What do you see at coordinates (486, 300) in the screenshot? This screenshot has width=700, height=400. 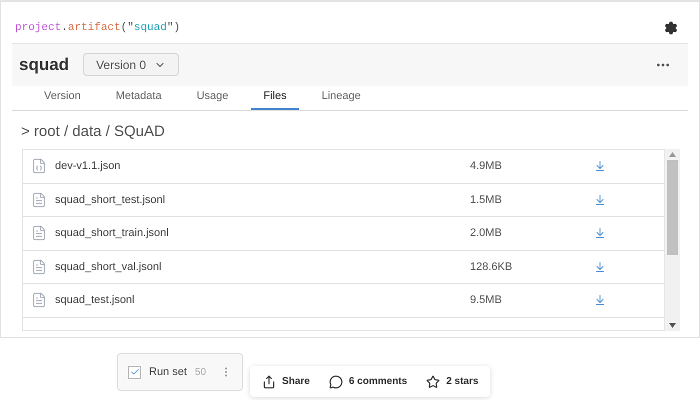 I see `file-size: 9.5MB` at bounding box center [486, 300].